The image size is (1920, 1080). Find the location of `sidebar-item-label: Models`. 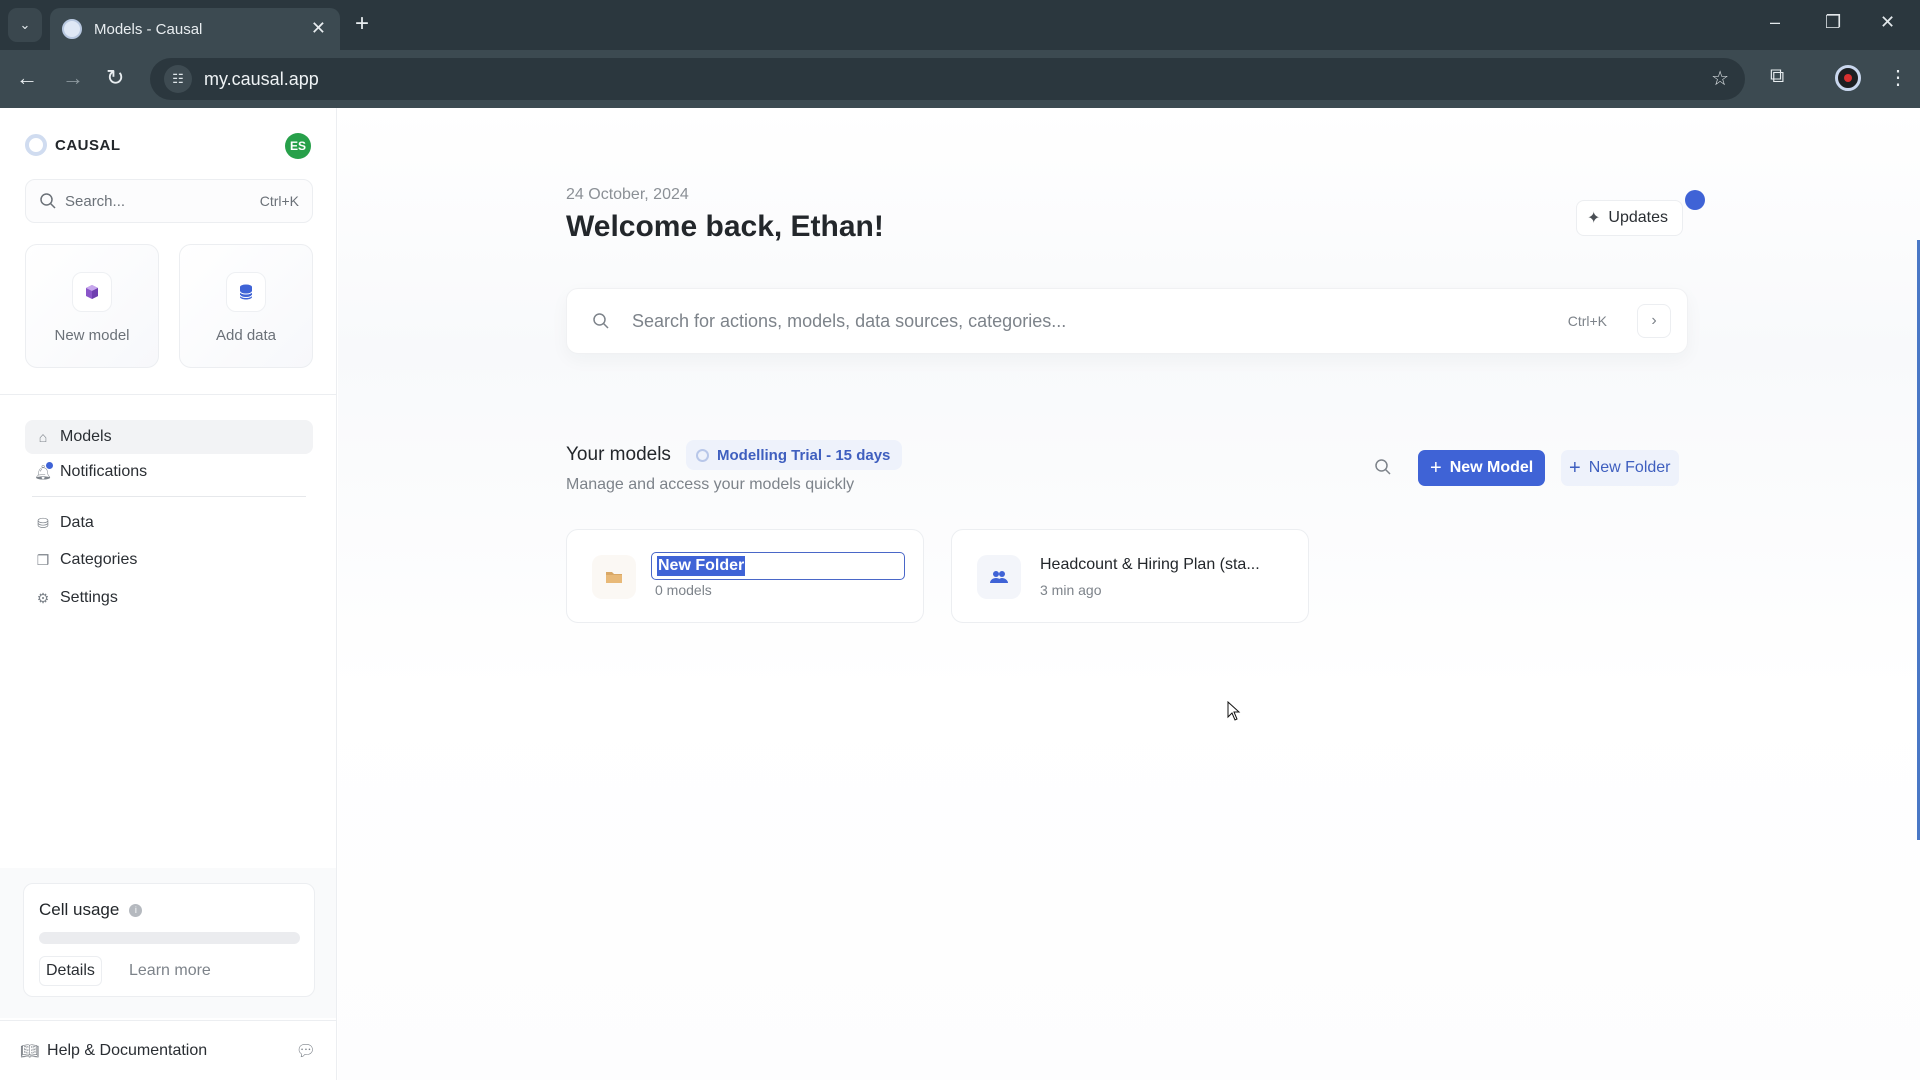

sidebar-item-label: Models is located at coordinates (86, 436).